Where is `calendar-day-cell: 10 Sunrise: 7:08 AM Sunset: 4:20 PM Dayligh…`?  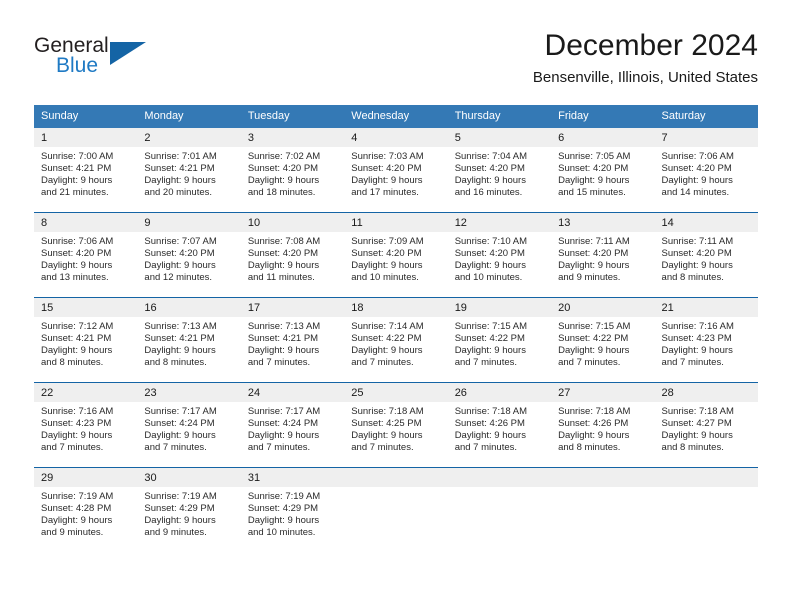 calendar-day-cell: 10 Sunrise: 7:08 AM Sunset: 4:20 PM Dayligh… is located at coordinates (292, 255).